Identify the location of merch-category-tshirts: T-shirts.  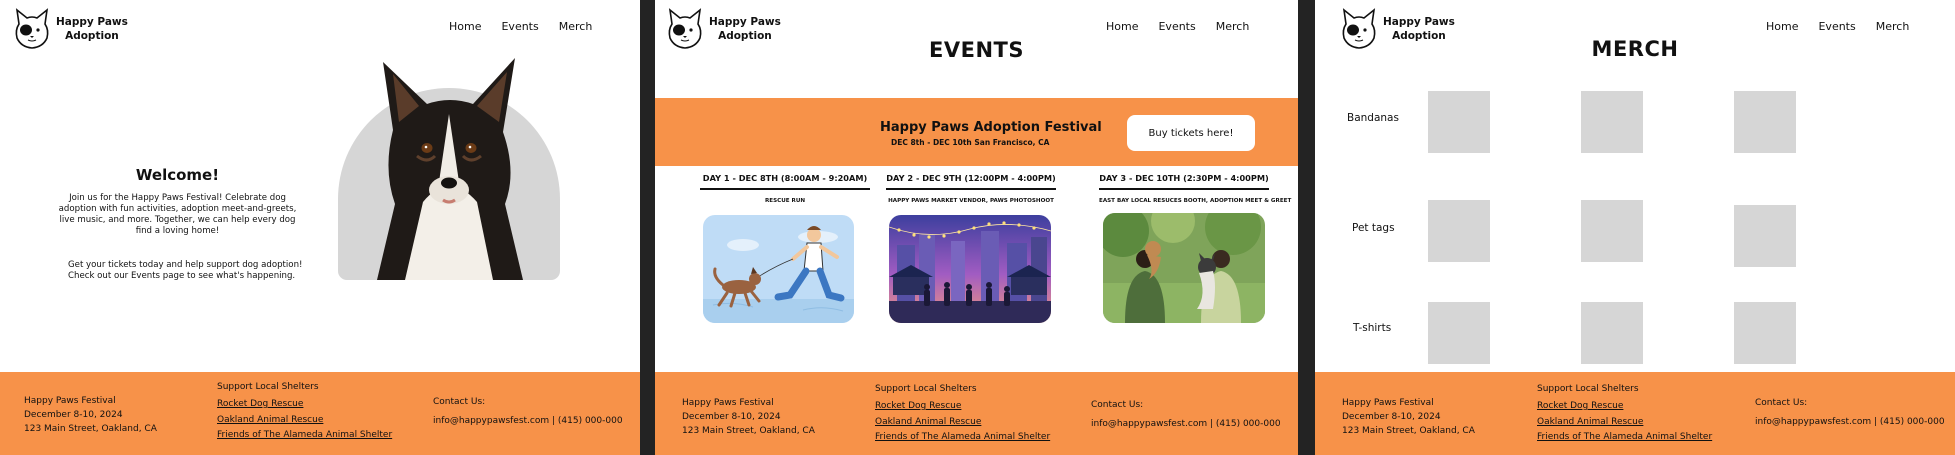
(1372, 328).